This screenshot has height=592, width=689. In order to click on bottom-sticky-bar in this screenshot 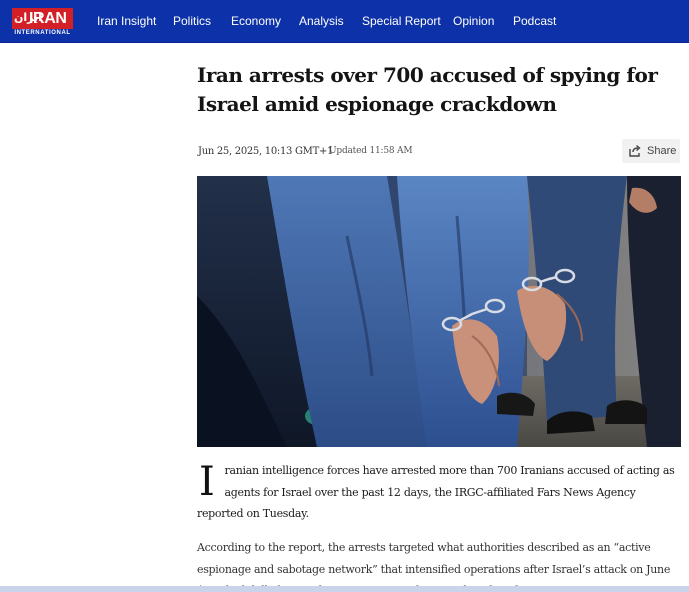, I will do `click(344, 589)`.